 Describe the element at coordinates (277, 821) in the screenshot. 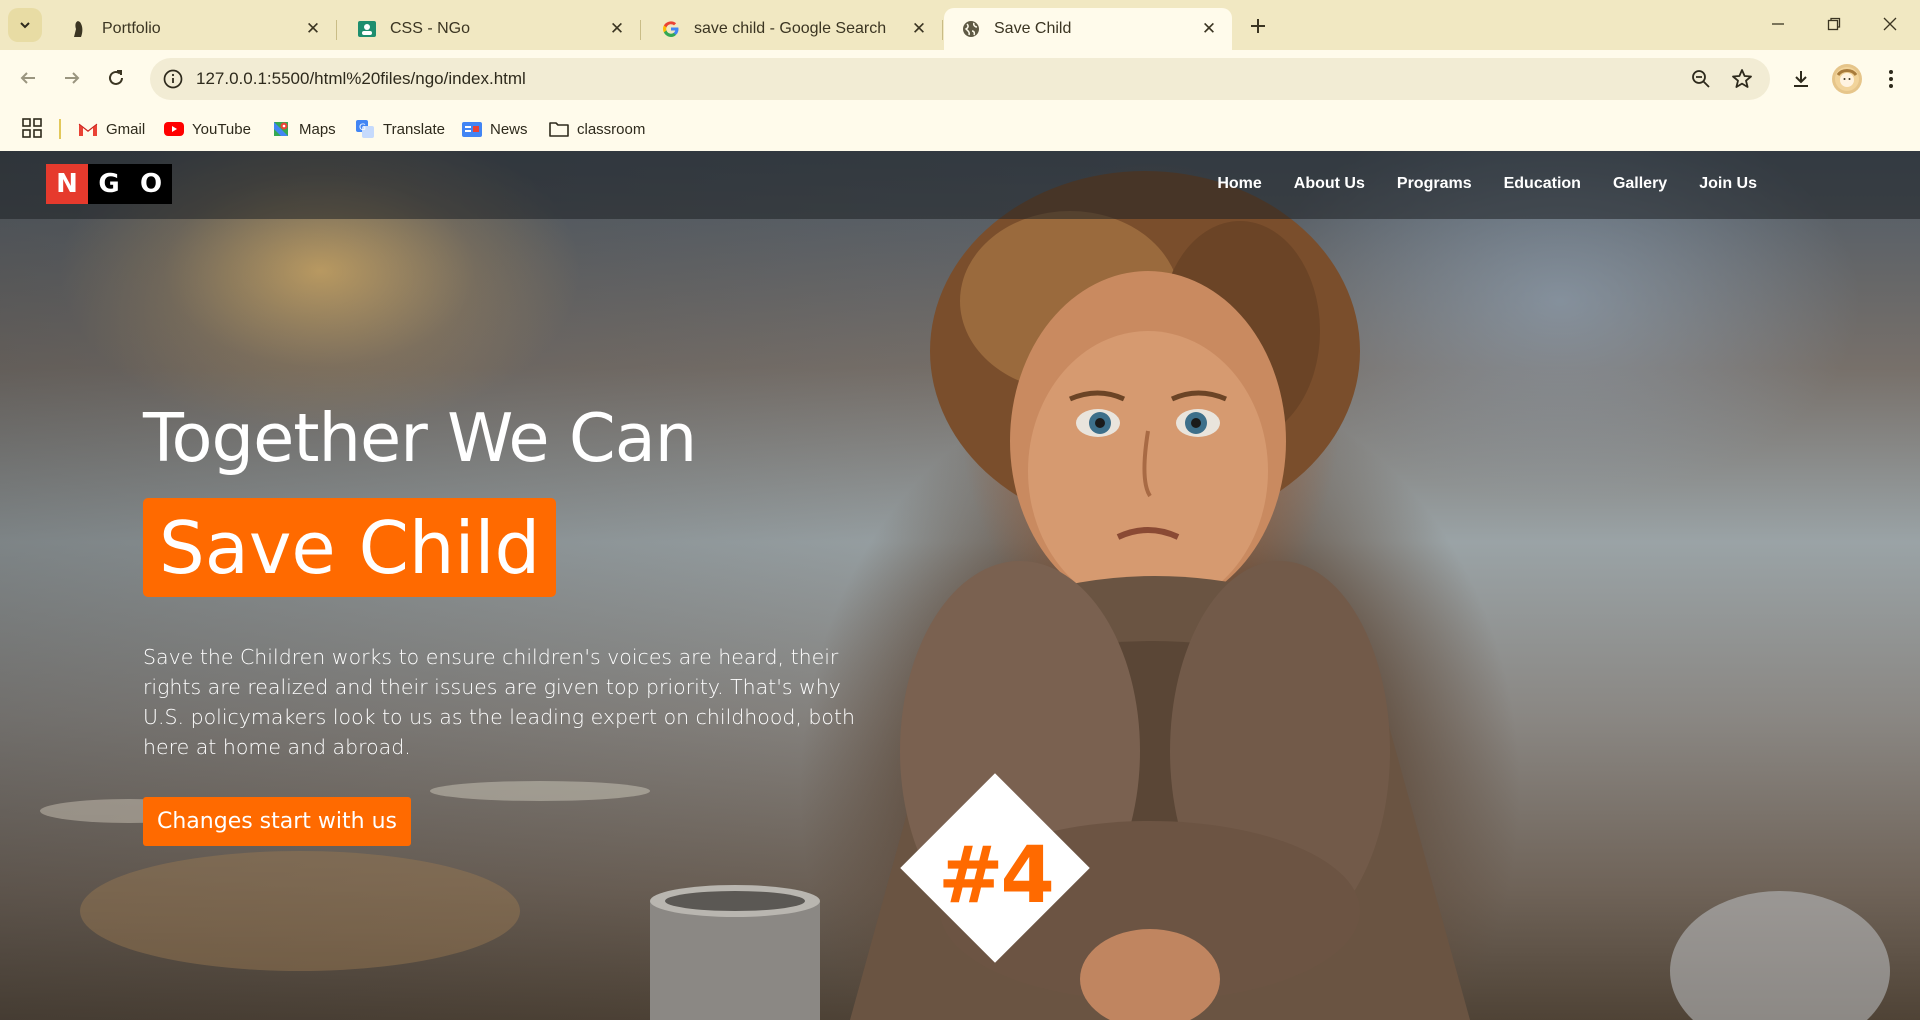

I see `changes-start-button: Changes start with us` at that location.